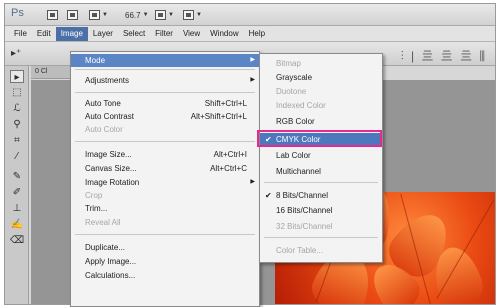 This screenshot has height=307, width=498. Describe the element at coordinates (191, 34) in the screenshot. I see `menu-view: View` at that location.